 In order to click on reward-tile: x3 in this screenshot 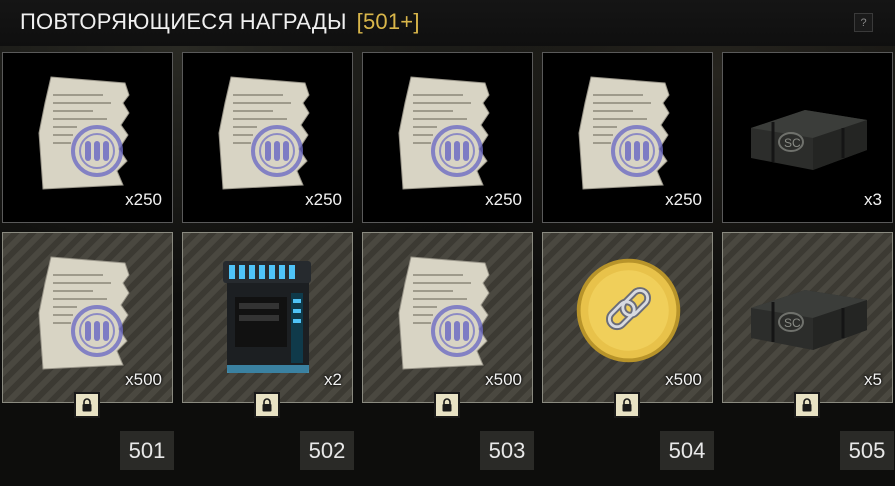, I will do `click(807, 137)`.